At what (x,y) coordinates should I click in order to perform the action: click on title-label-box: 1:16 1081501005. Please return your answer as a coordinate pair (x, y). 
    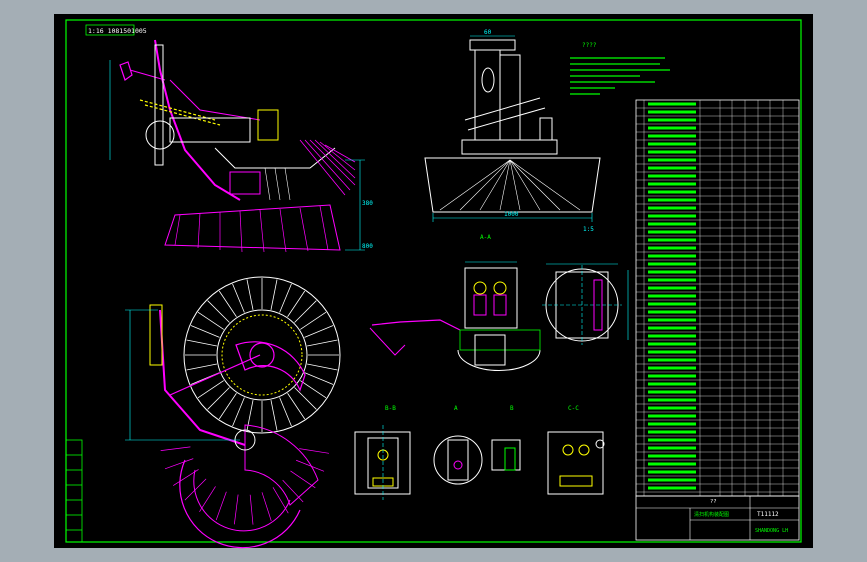
    Looking at the image, I should click on (116, 30).